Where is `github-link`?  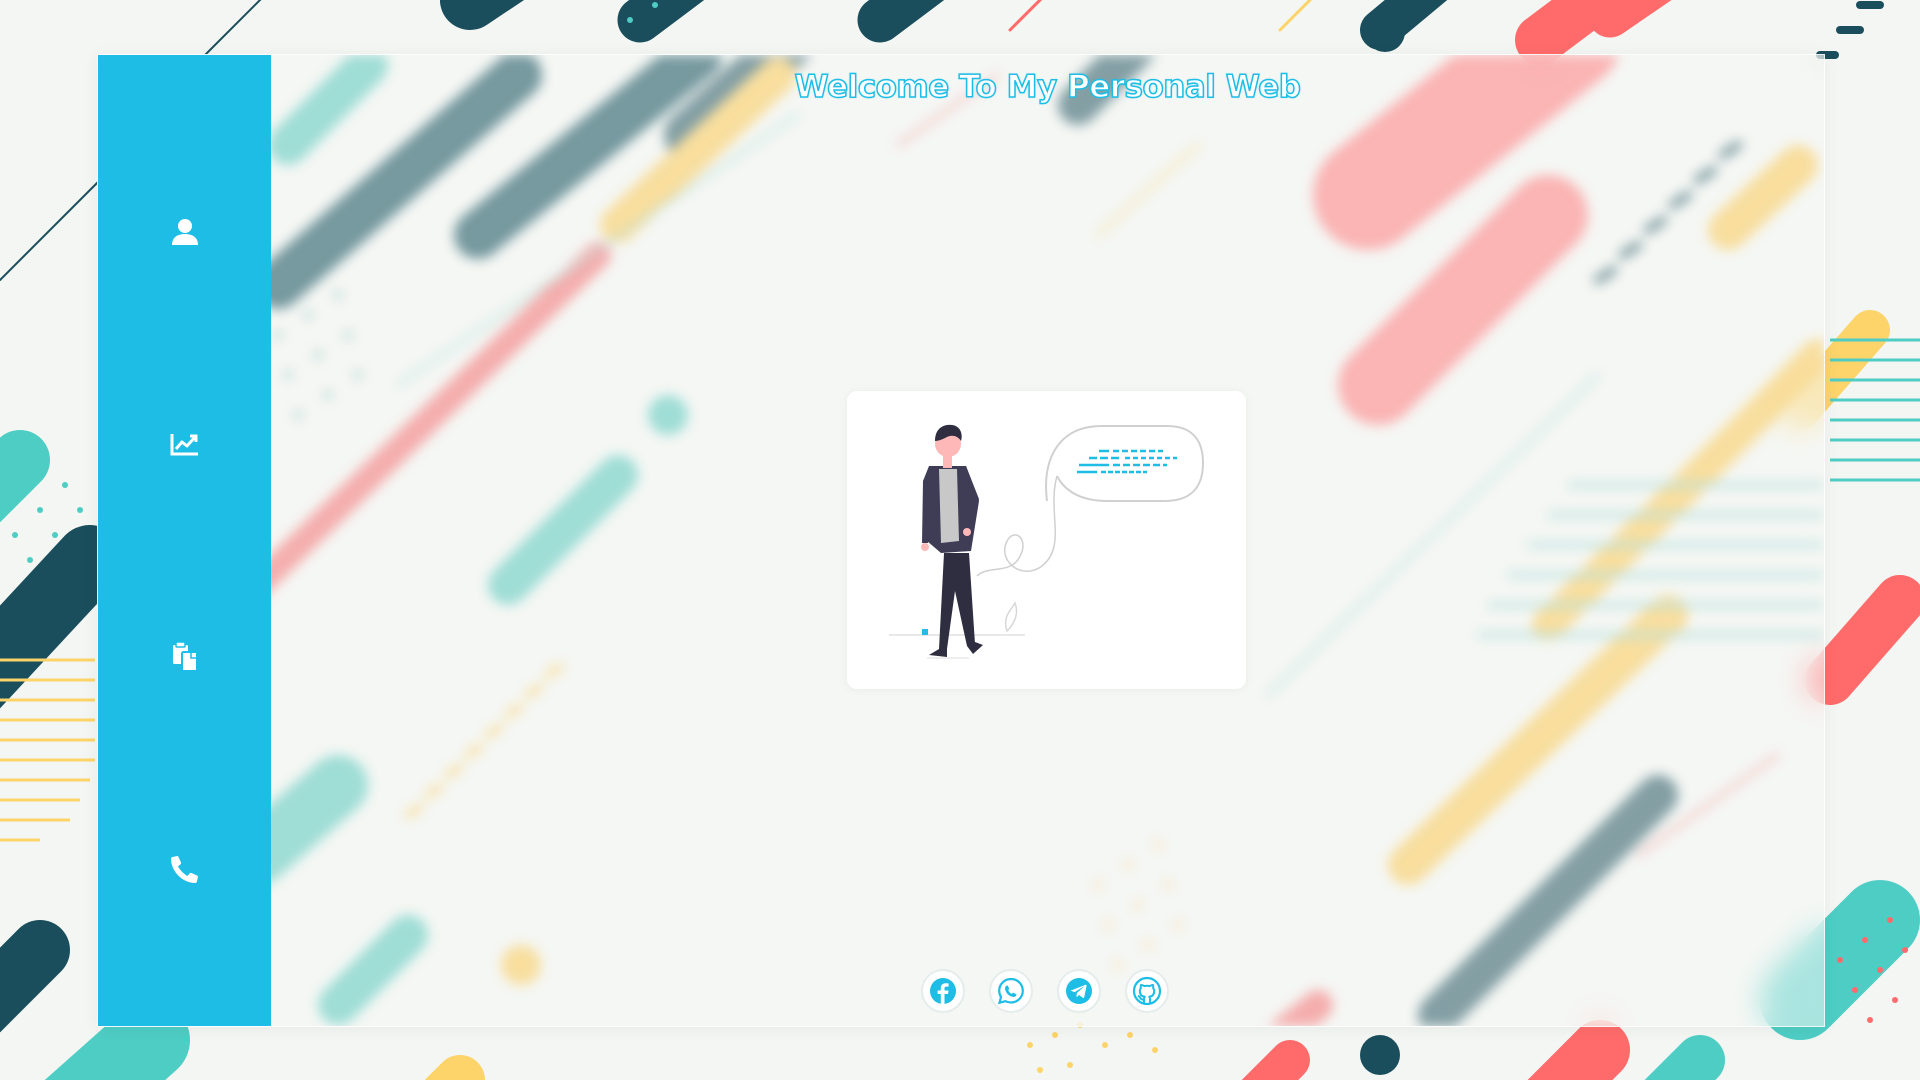
github-link is located at coordinates (1147, 991).